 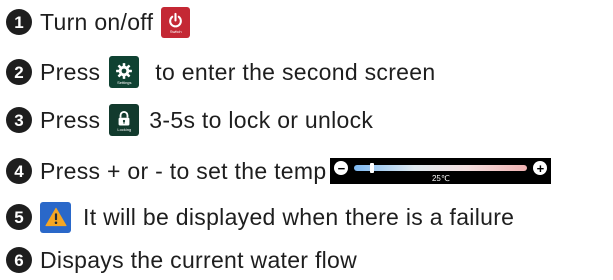 What do you see at coordinates (261, 119) in the screenshot?
I see `instruction-text-after: 3-5s to lock or unlock` at bounding box center [261, 119].